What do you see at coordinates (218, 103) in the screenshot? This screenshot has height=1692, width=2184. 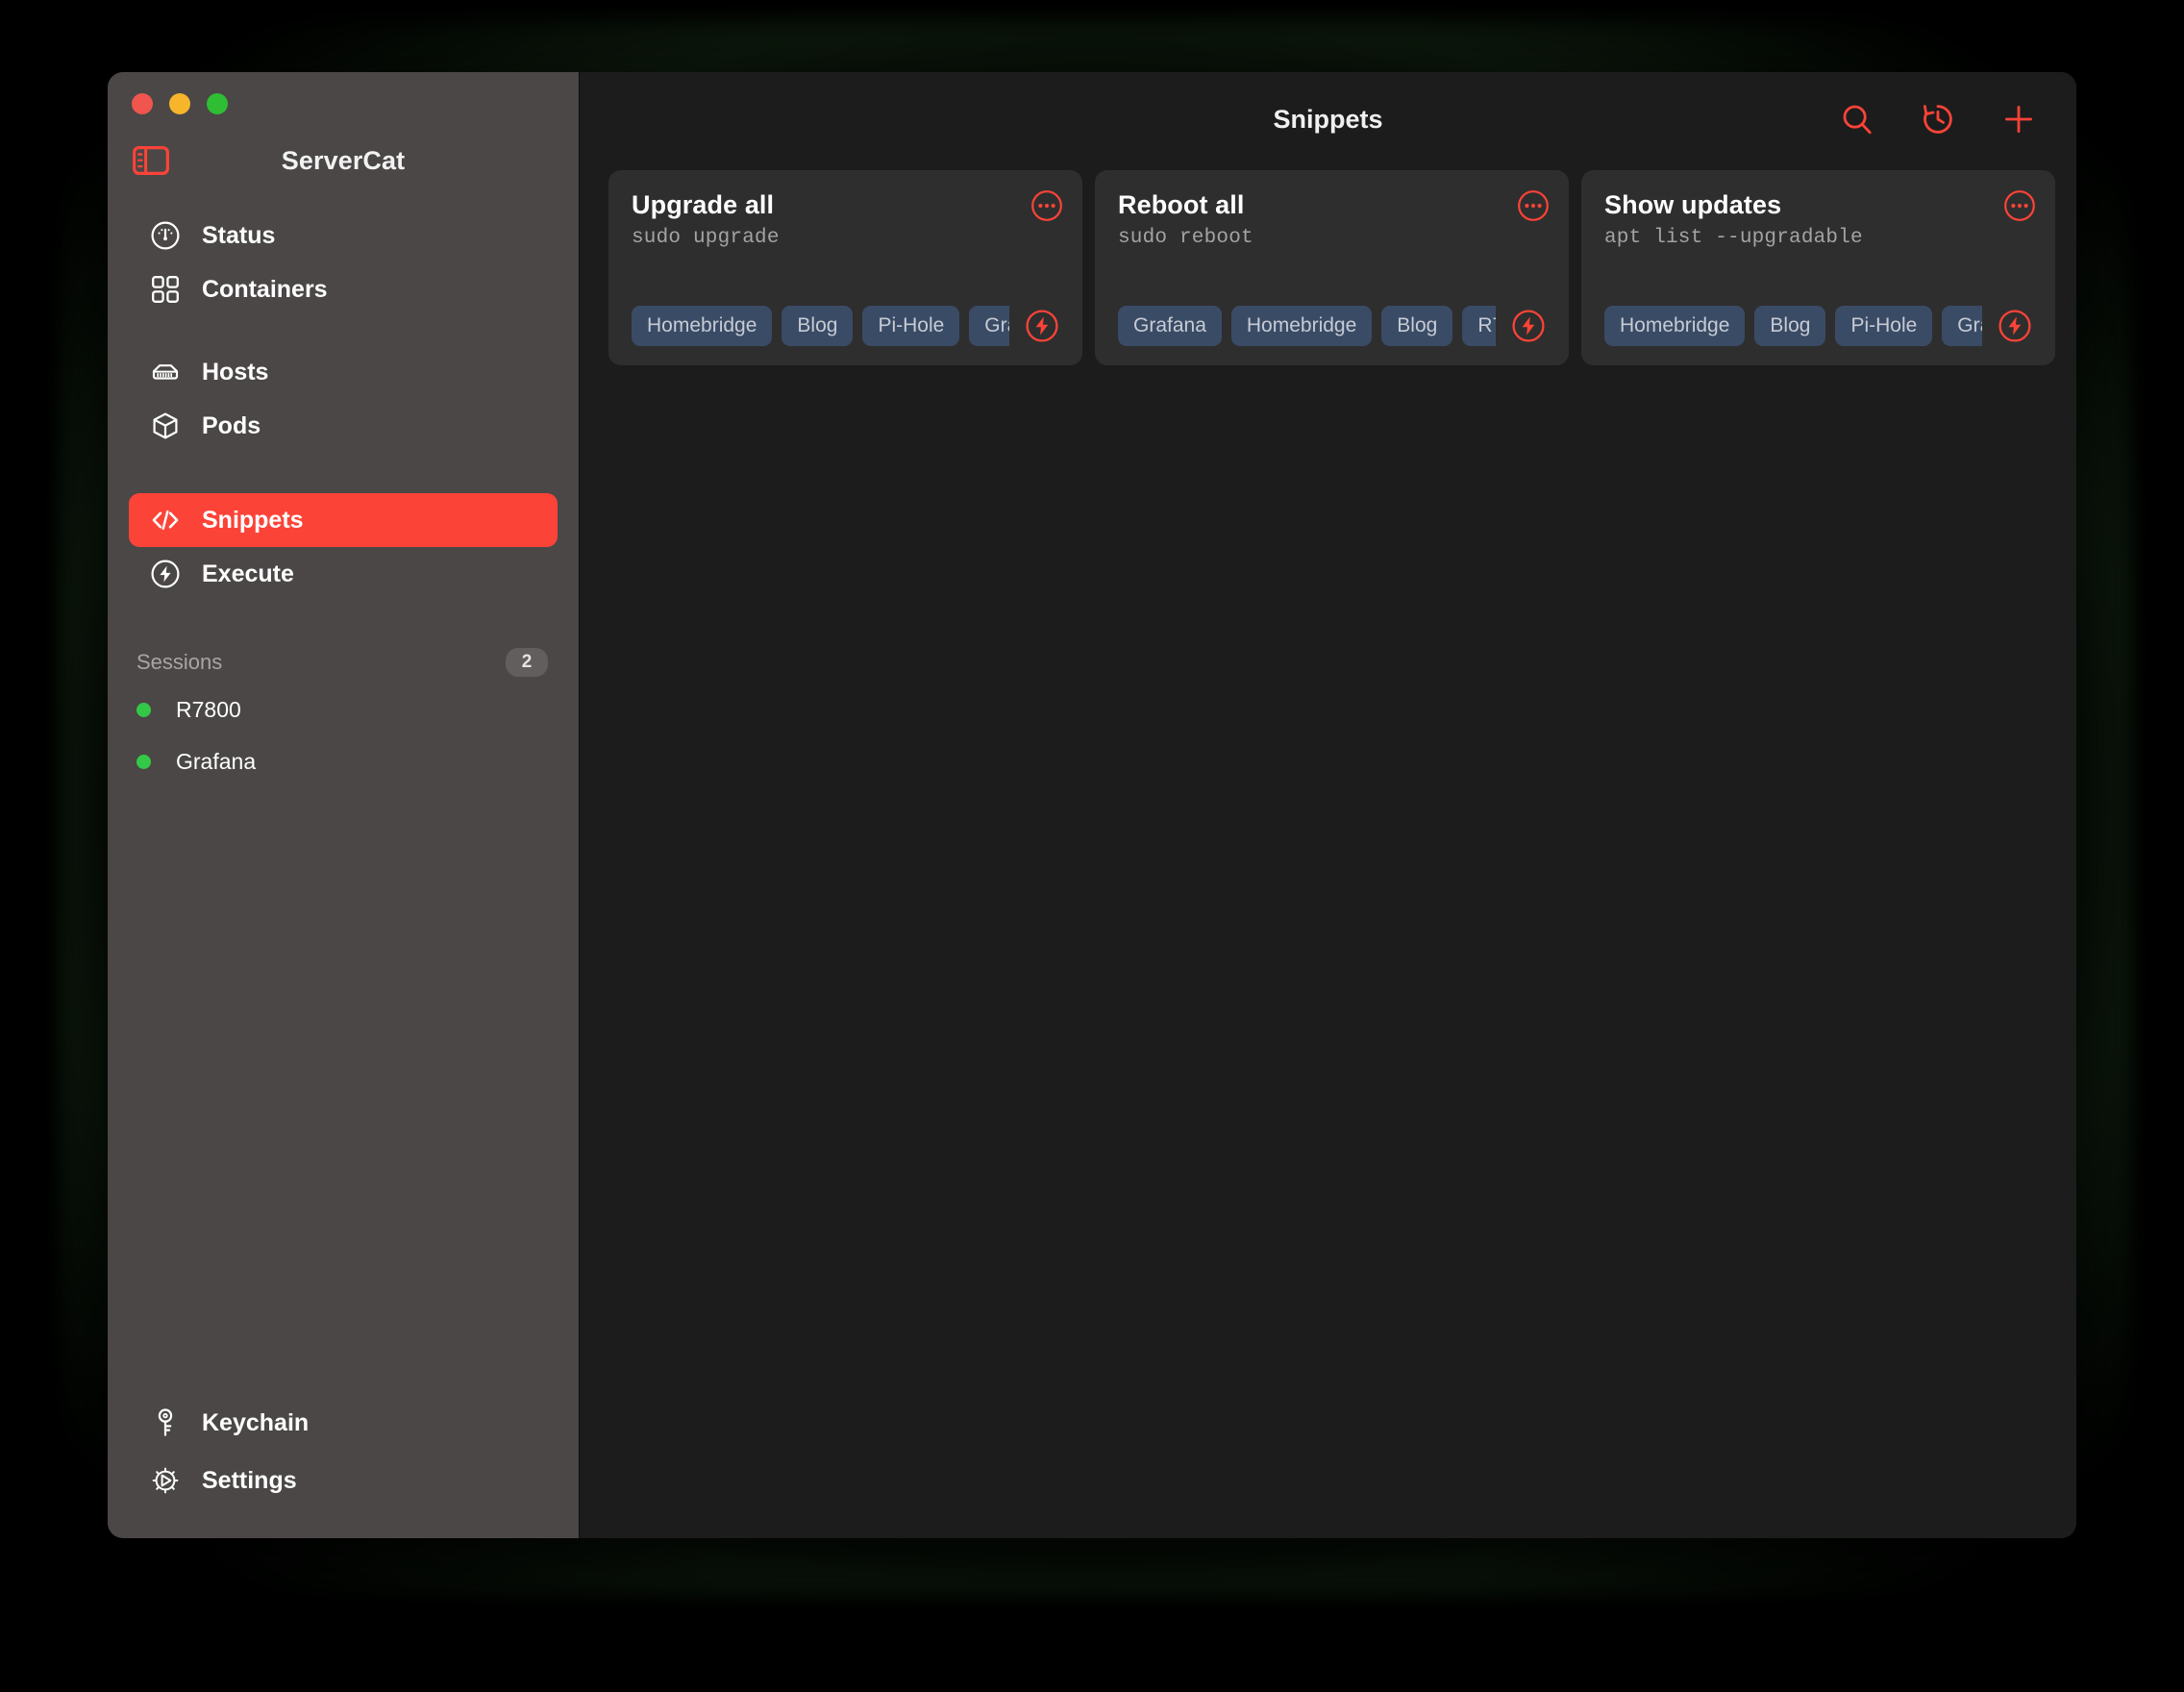 I see `zoom-button` at bounding box center [218, 103].